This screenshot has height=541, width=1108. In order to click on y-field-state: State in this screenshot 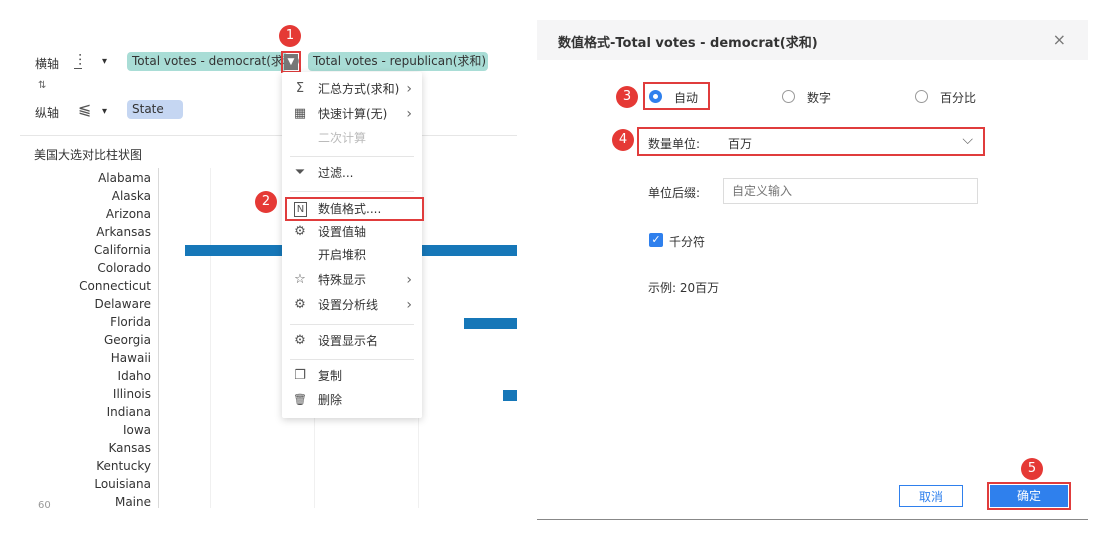, I will do `click(155, 109)`.